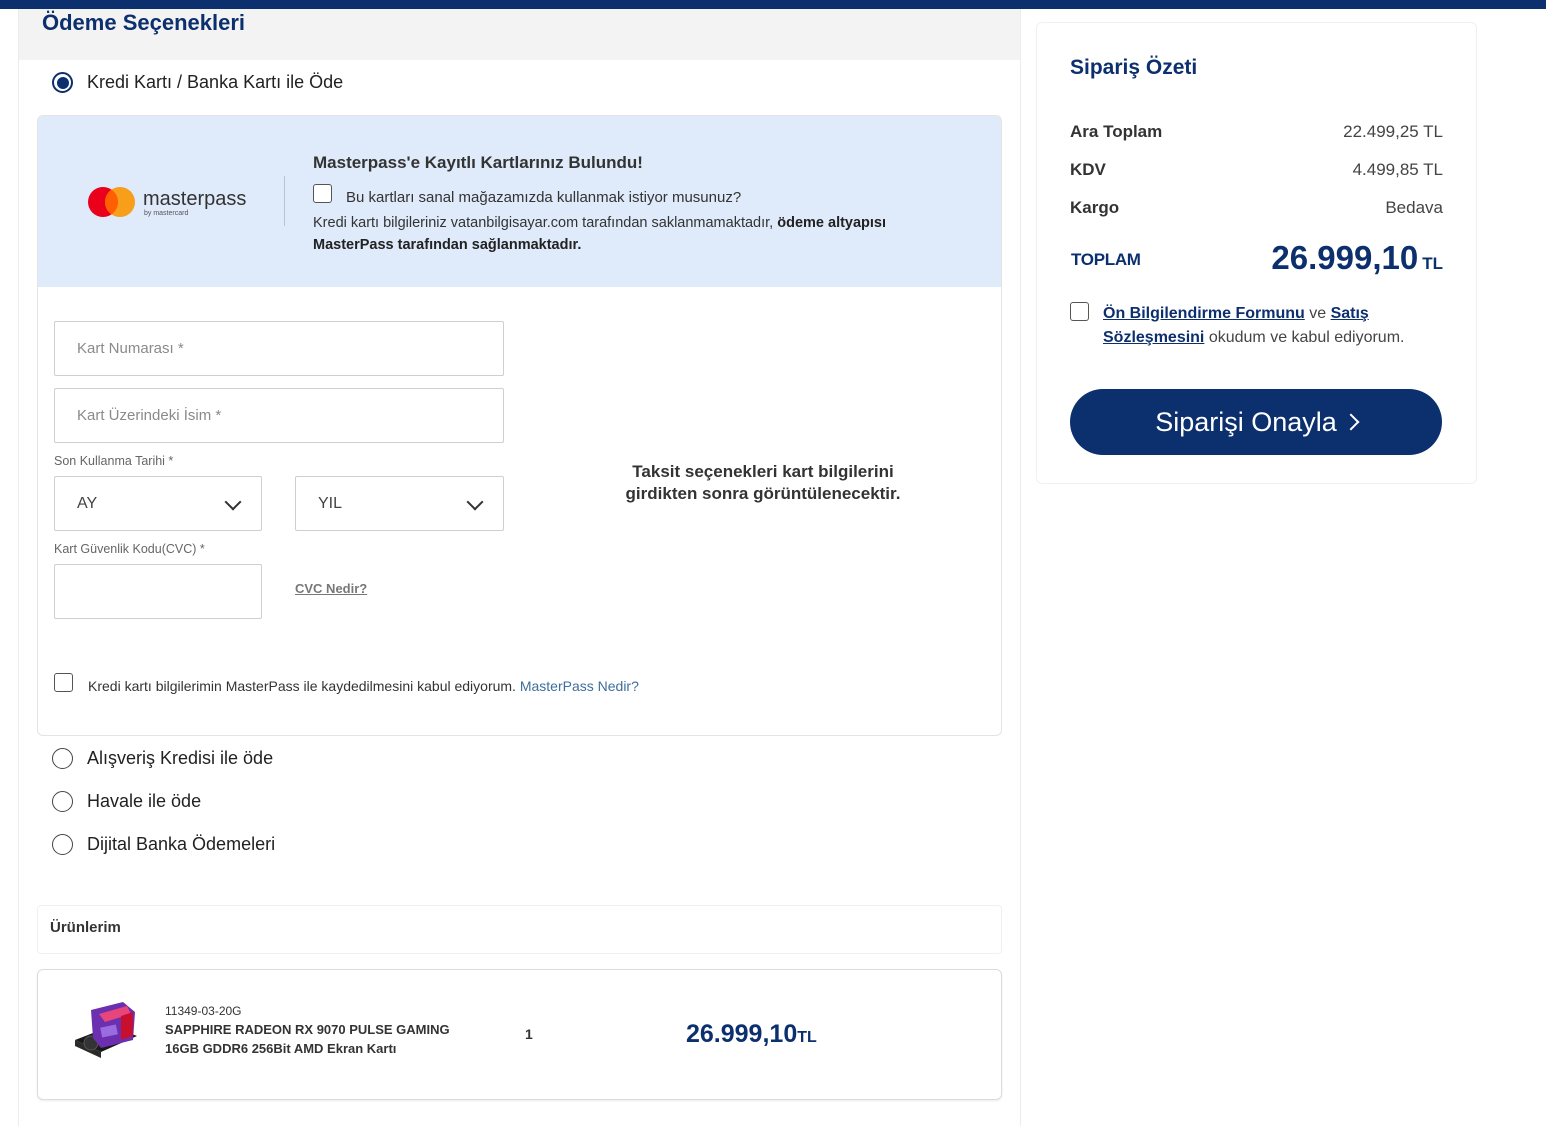 The height and width of the screenshot is (1126, 1546). Describe the element at coordinates (181, 844) in the screenshot. I see `radio-digital-bank-label: Dijital Banka Ödemeleri` at that location.